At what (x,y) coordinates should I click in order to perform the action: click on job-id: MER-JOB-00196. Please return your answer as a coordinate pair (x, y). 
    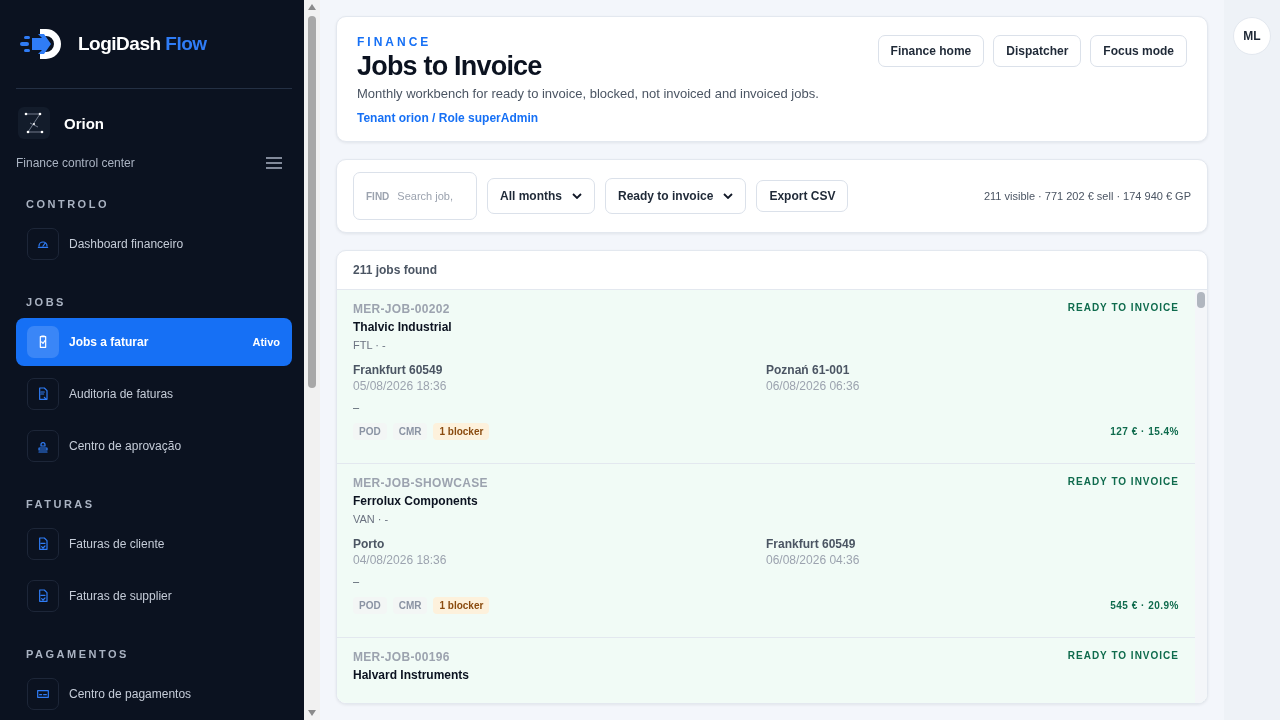
    Looking at the image, I should click on (401, 657).